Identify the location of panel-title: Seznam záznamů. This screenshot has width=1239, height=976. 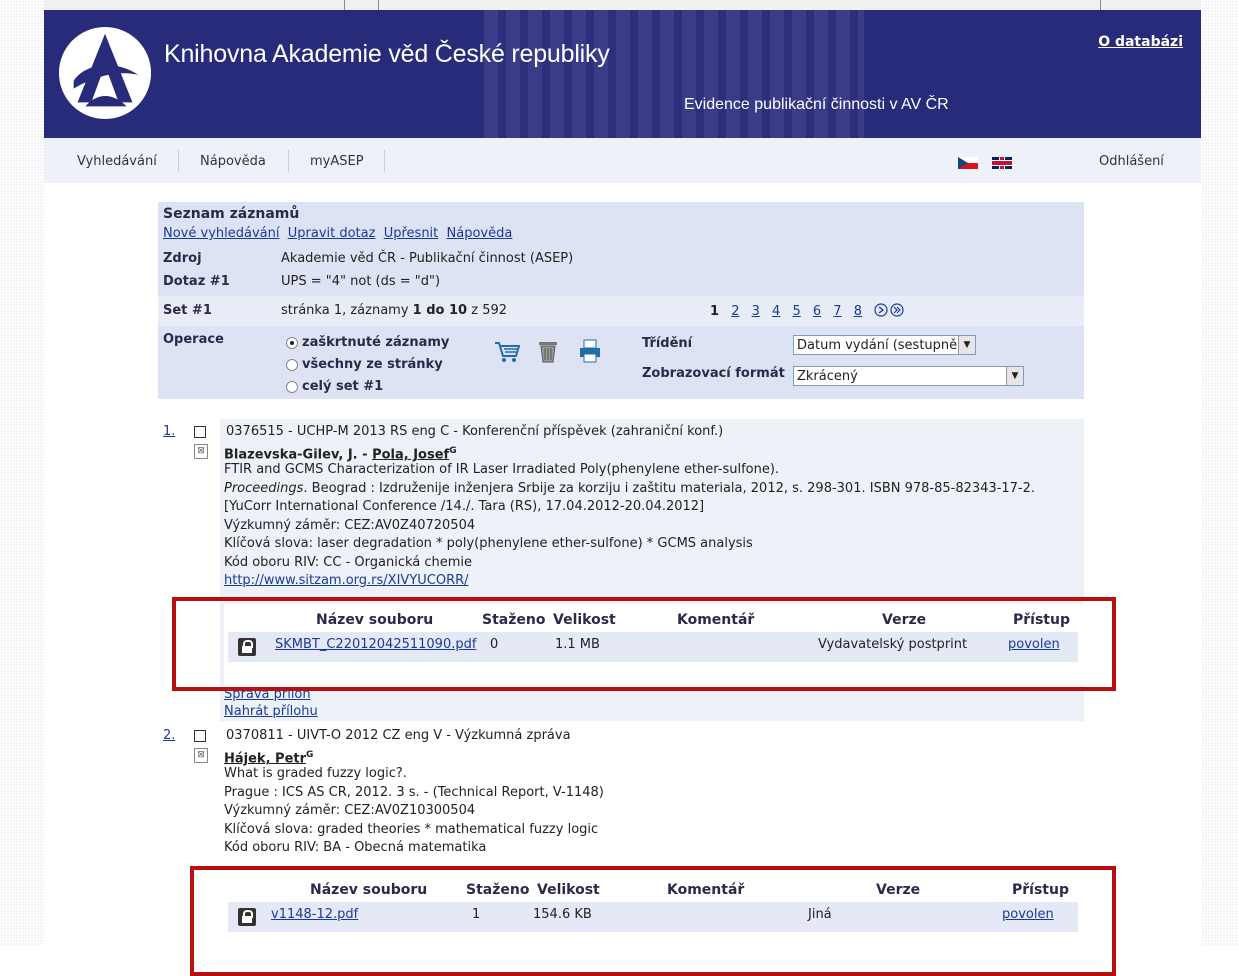
(231, 214).